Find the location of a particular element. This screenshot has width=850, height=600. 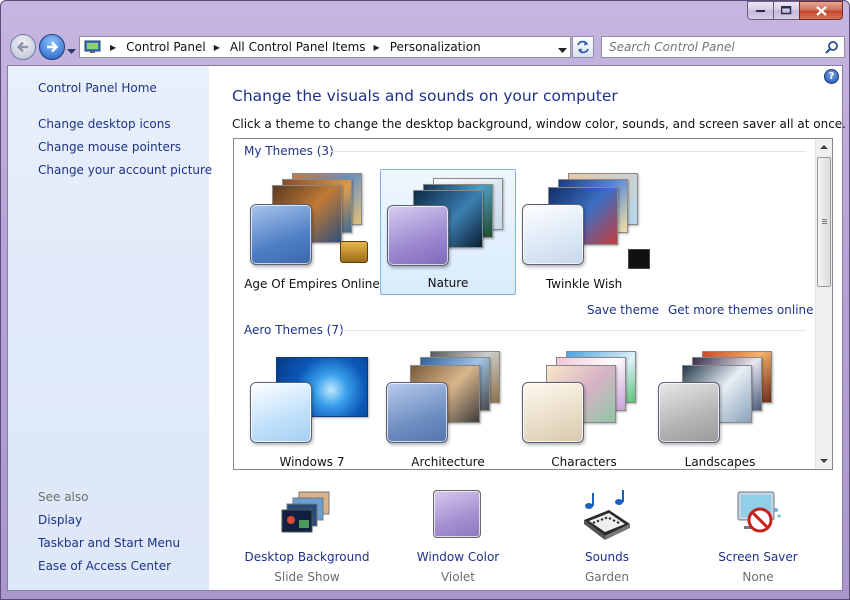

sounds-icon is located at coordinates (607, 516).